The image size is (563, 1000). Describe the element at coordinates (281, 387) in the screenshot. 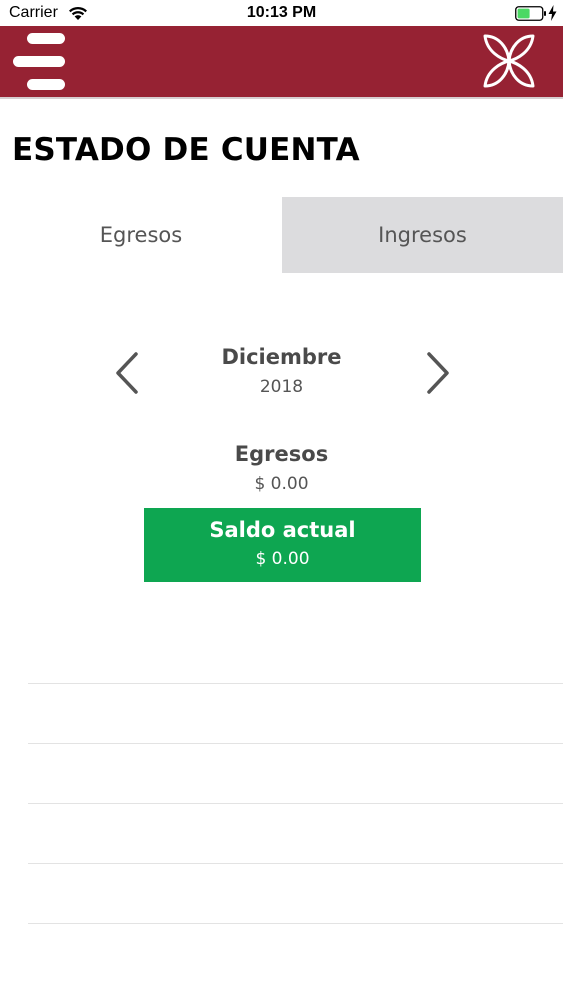

I see `year-label: 2018` at that location.